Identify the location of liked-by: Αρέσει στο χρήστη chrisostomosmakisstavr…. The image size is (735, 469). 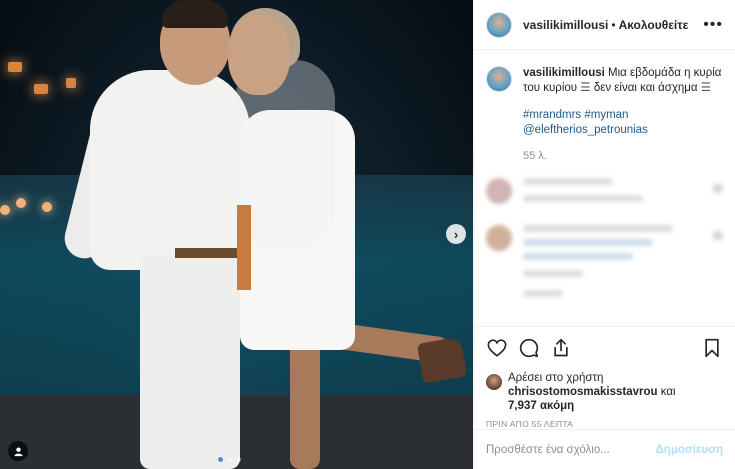
(604, 392).